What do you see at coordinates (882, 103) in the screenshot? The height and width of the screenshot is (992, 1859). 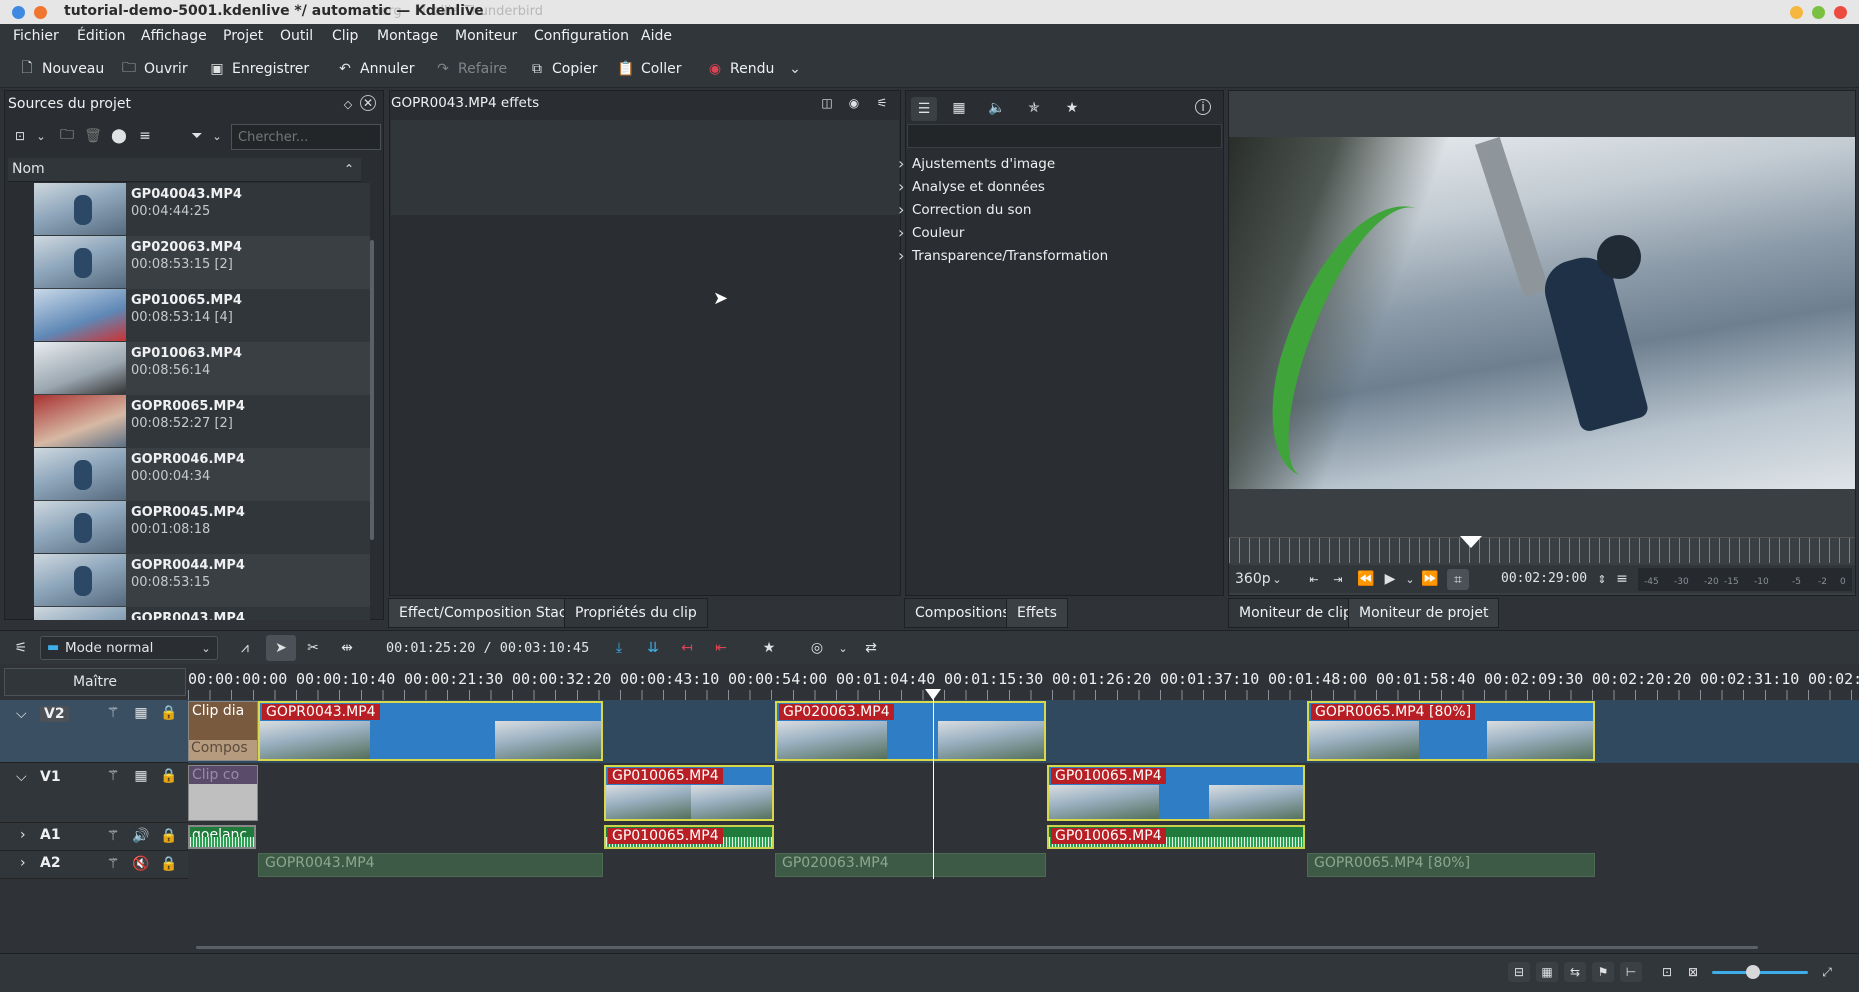 I see `settings-sliders-icon: ⚟` at bounding box center [882, 103].